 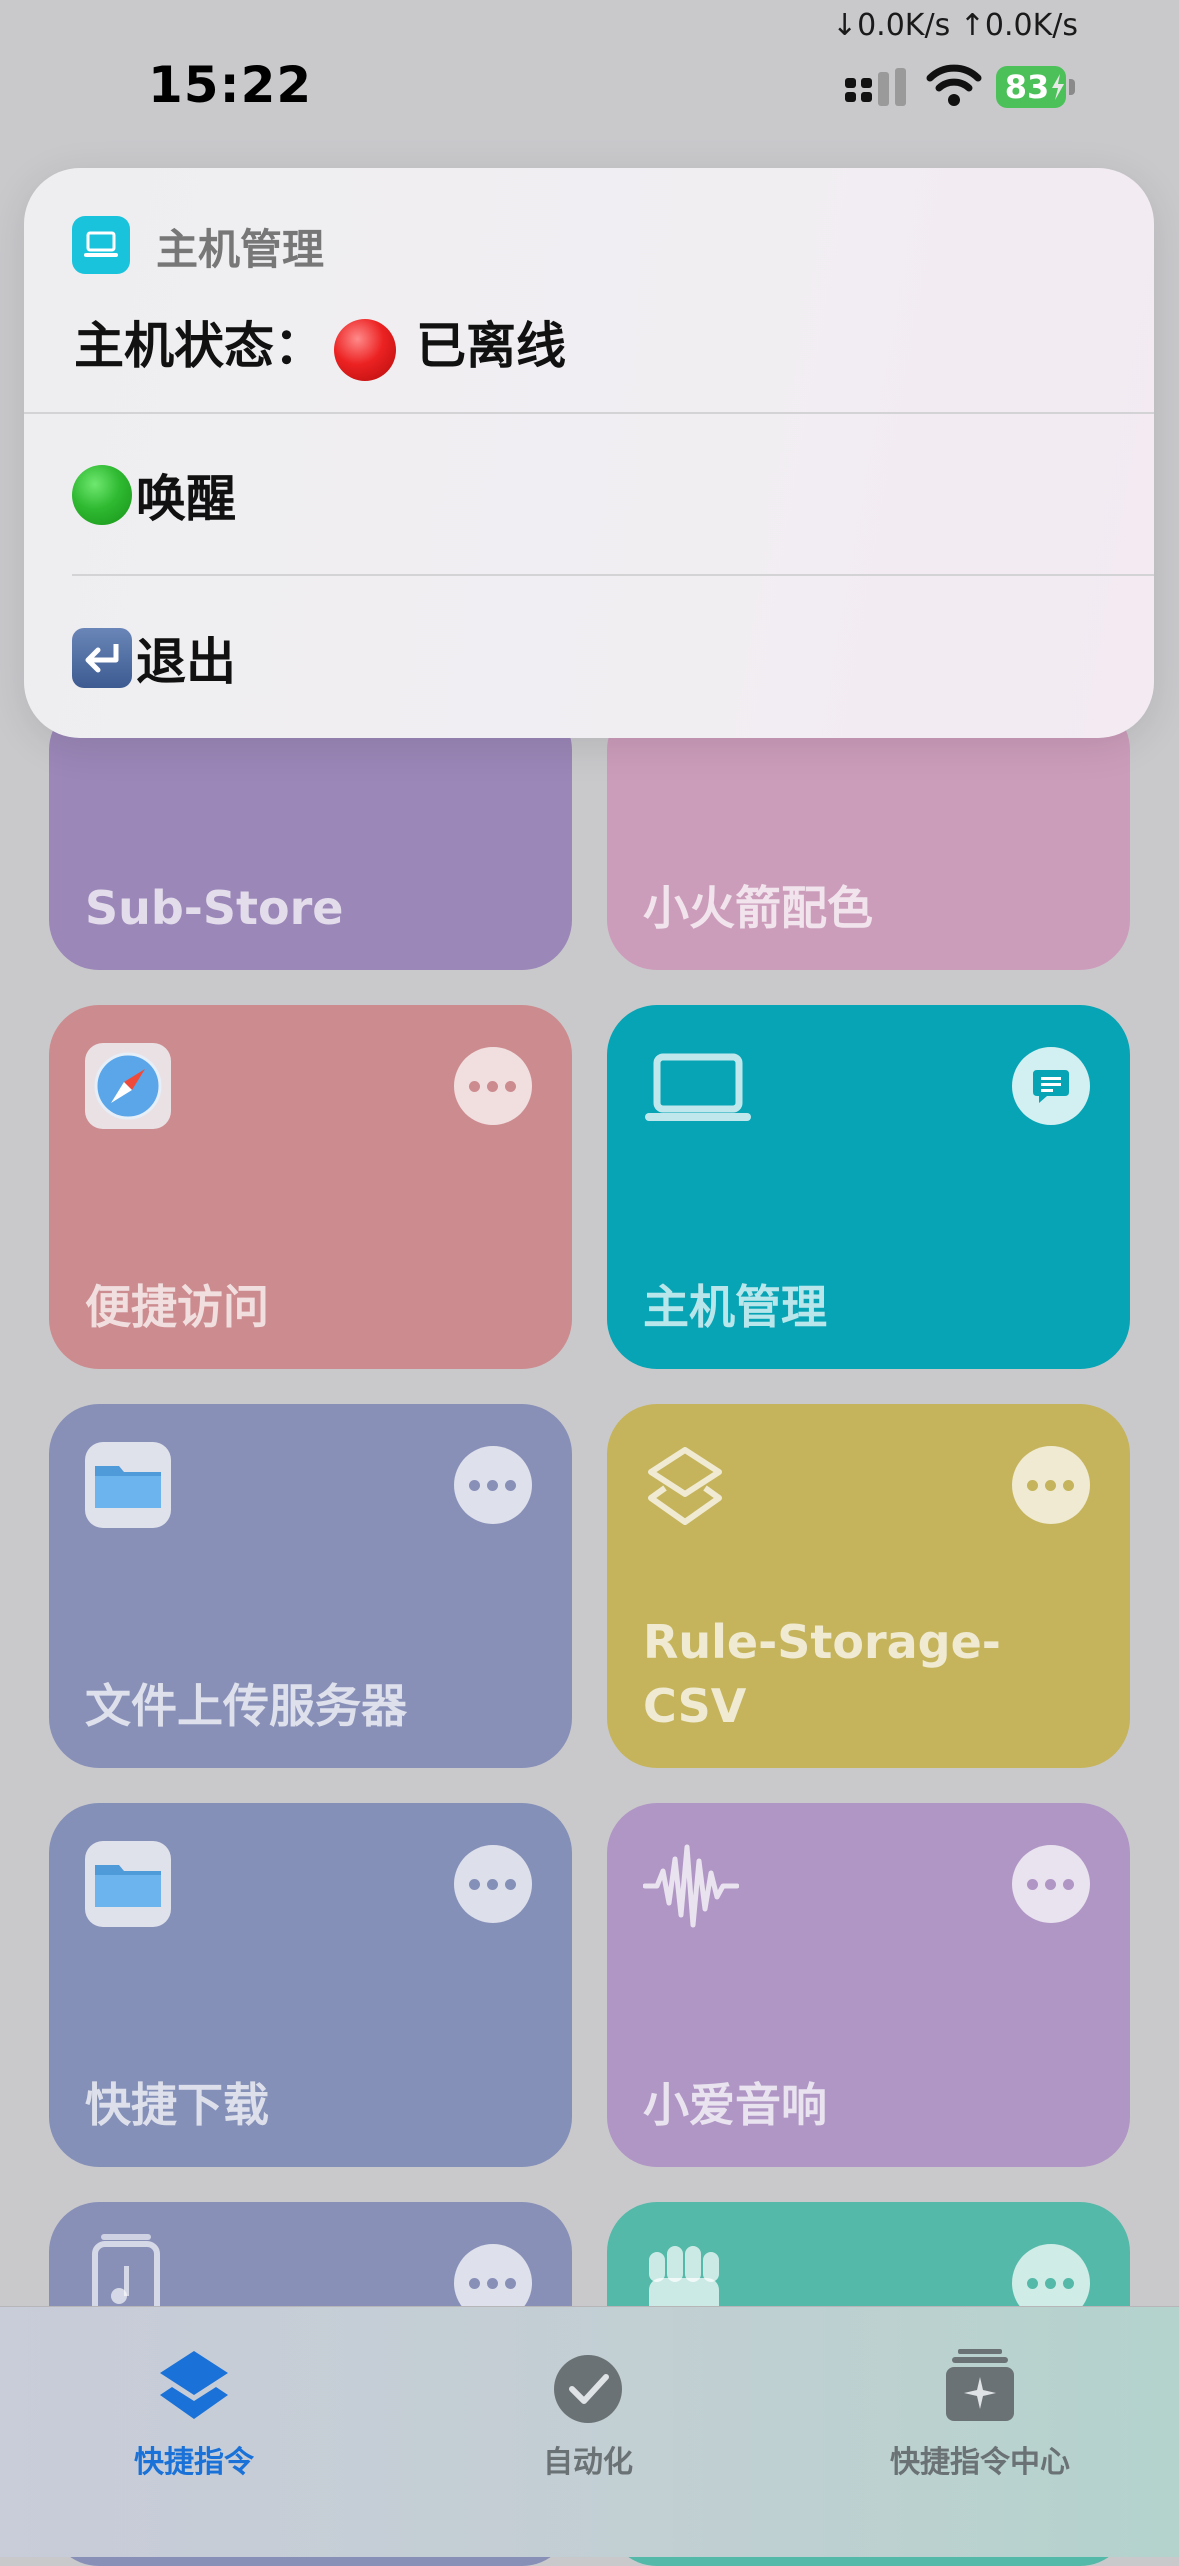 I want to click on shortcuts-stack-icon, so click(x=194, y=2385).